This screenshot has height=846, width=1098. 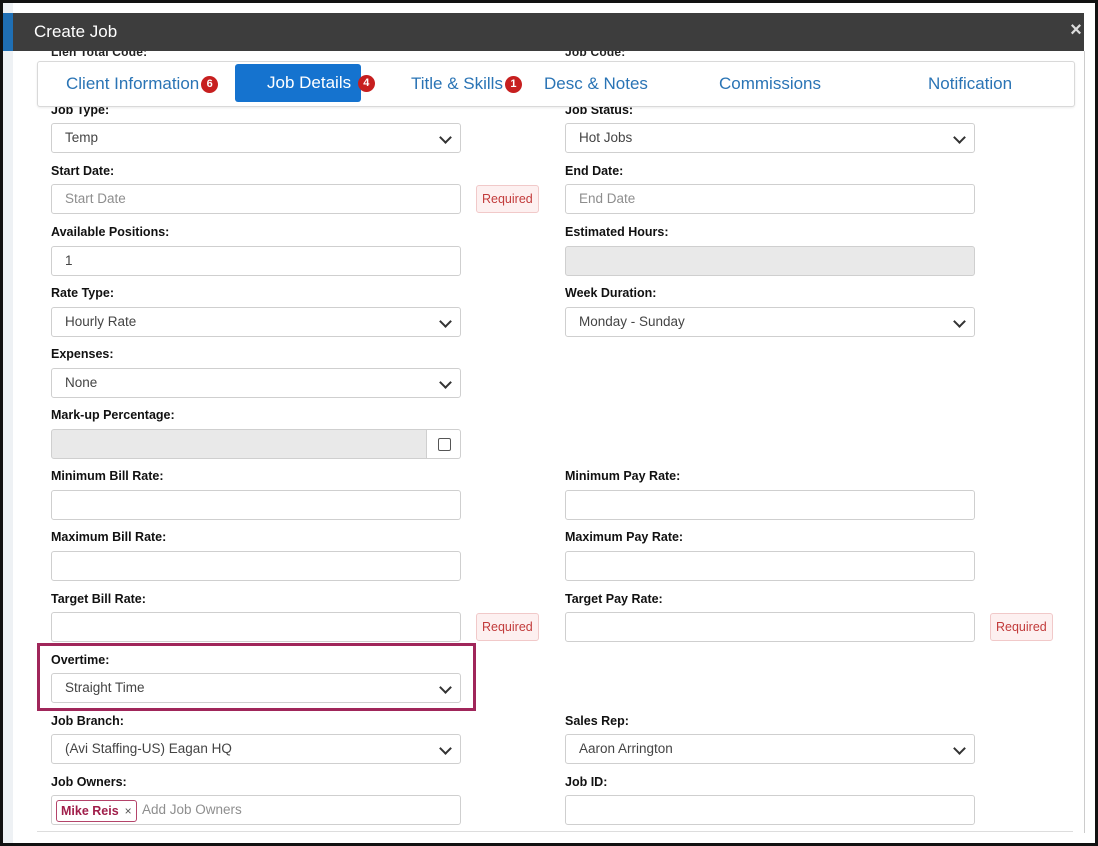 I want to click on end-date-input: End Date, so click(x=770, y=199).